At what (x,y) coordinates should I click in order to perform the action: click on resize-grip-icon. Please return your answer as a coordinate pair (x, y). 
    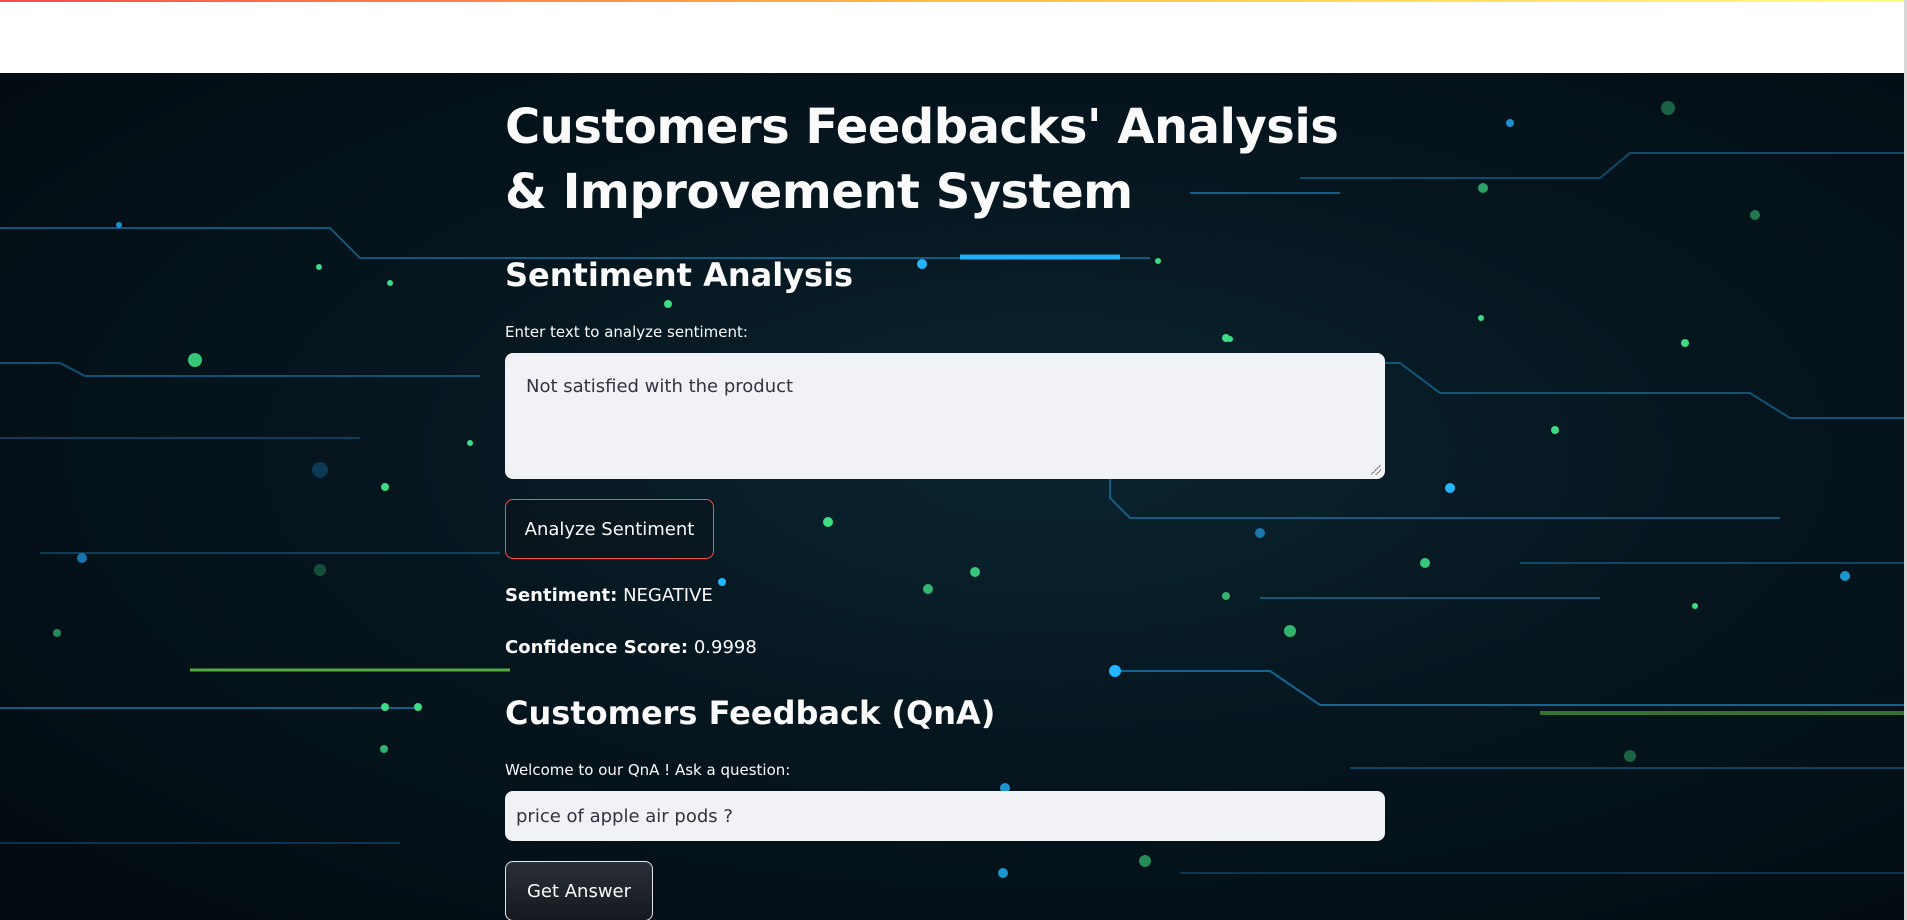
    Looking at the image, I should click on (1376, 470).